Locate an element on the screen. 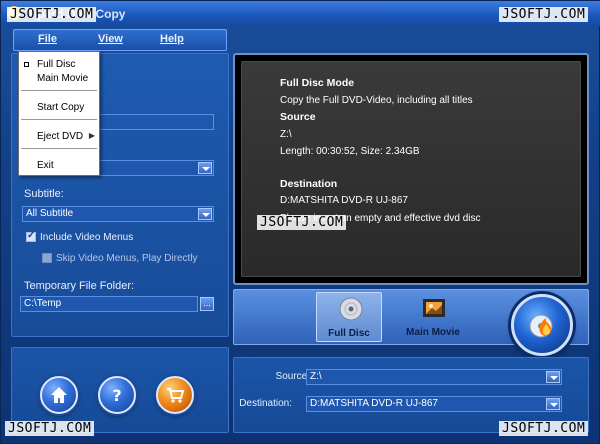  source-value: Z:\ is located at coordinates (316, 376).